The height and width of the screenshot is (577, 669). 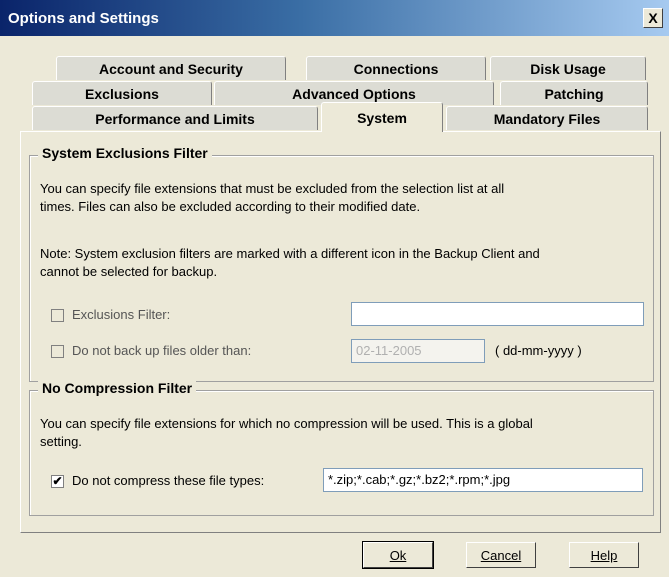 I want to click on ok-button-label: Ok, so click(x=398, y=555).